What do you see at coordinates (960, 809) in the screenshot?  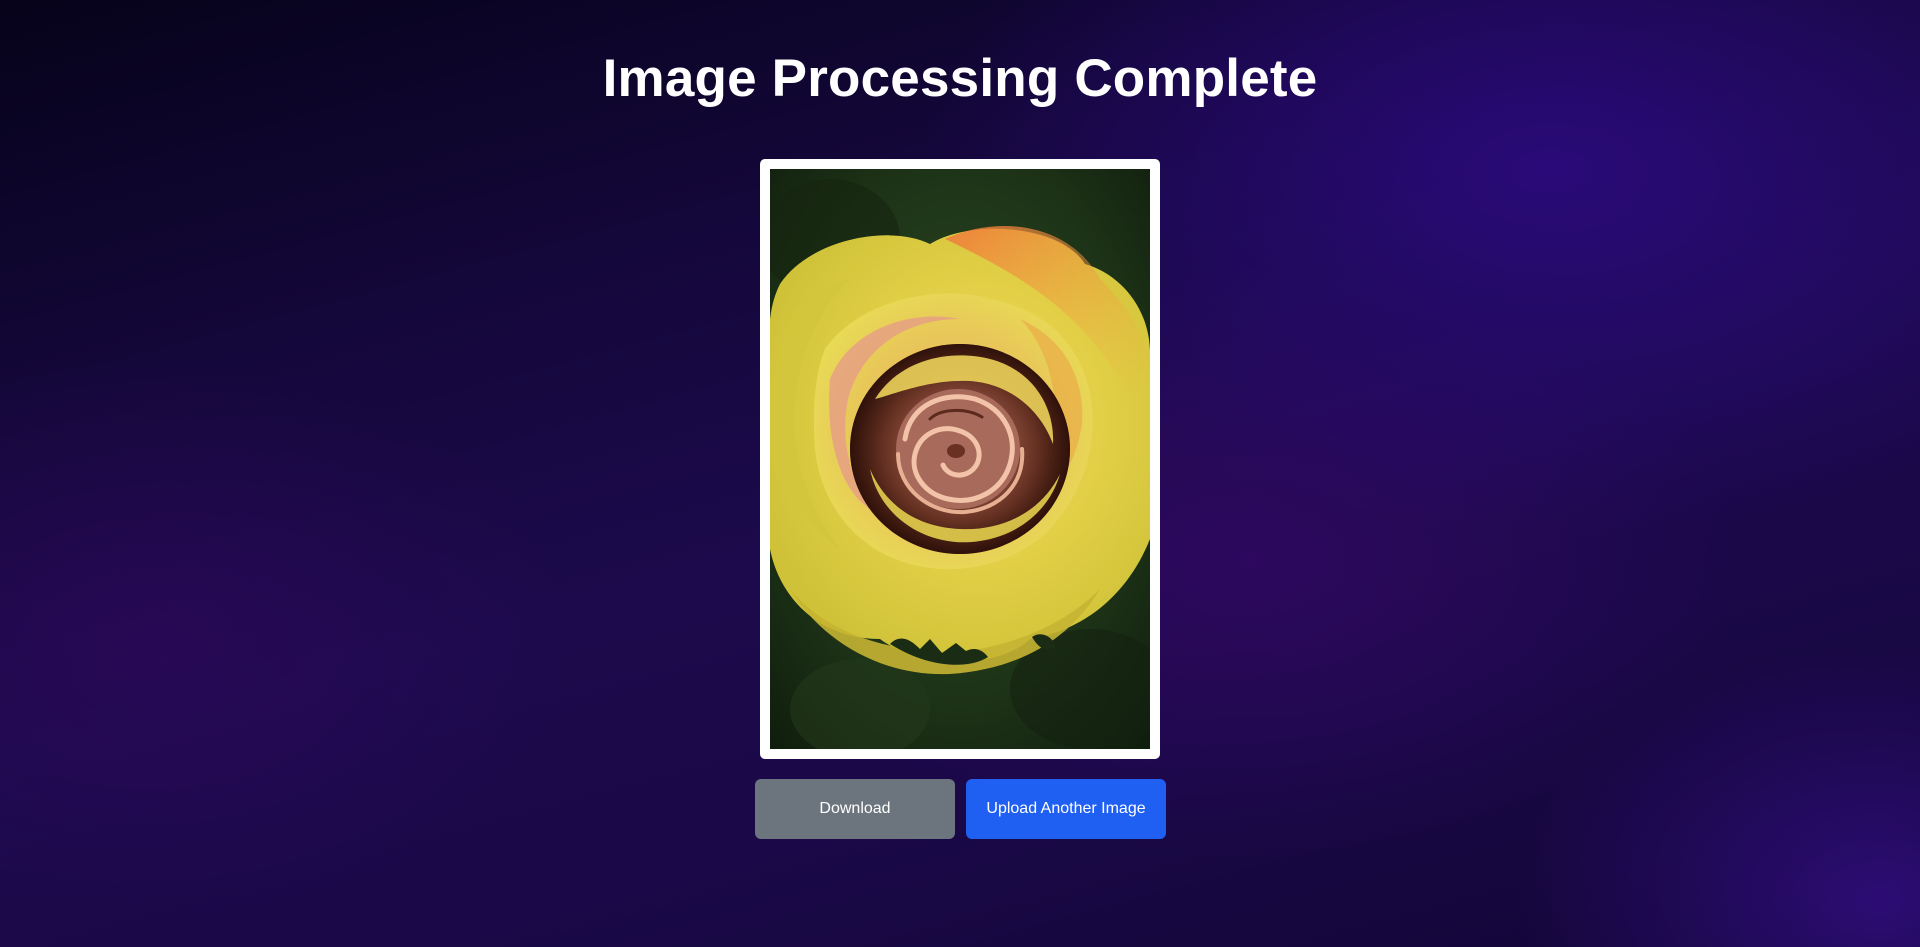 I see `action-buttons: Download Upload Another Image` at bounding box center [960, 809].